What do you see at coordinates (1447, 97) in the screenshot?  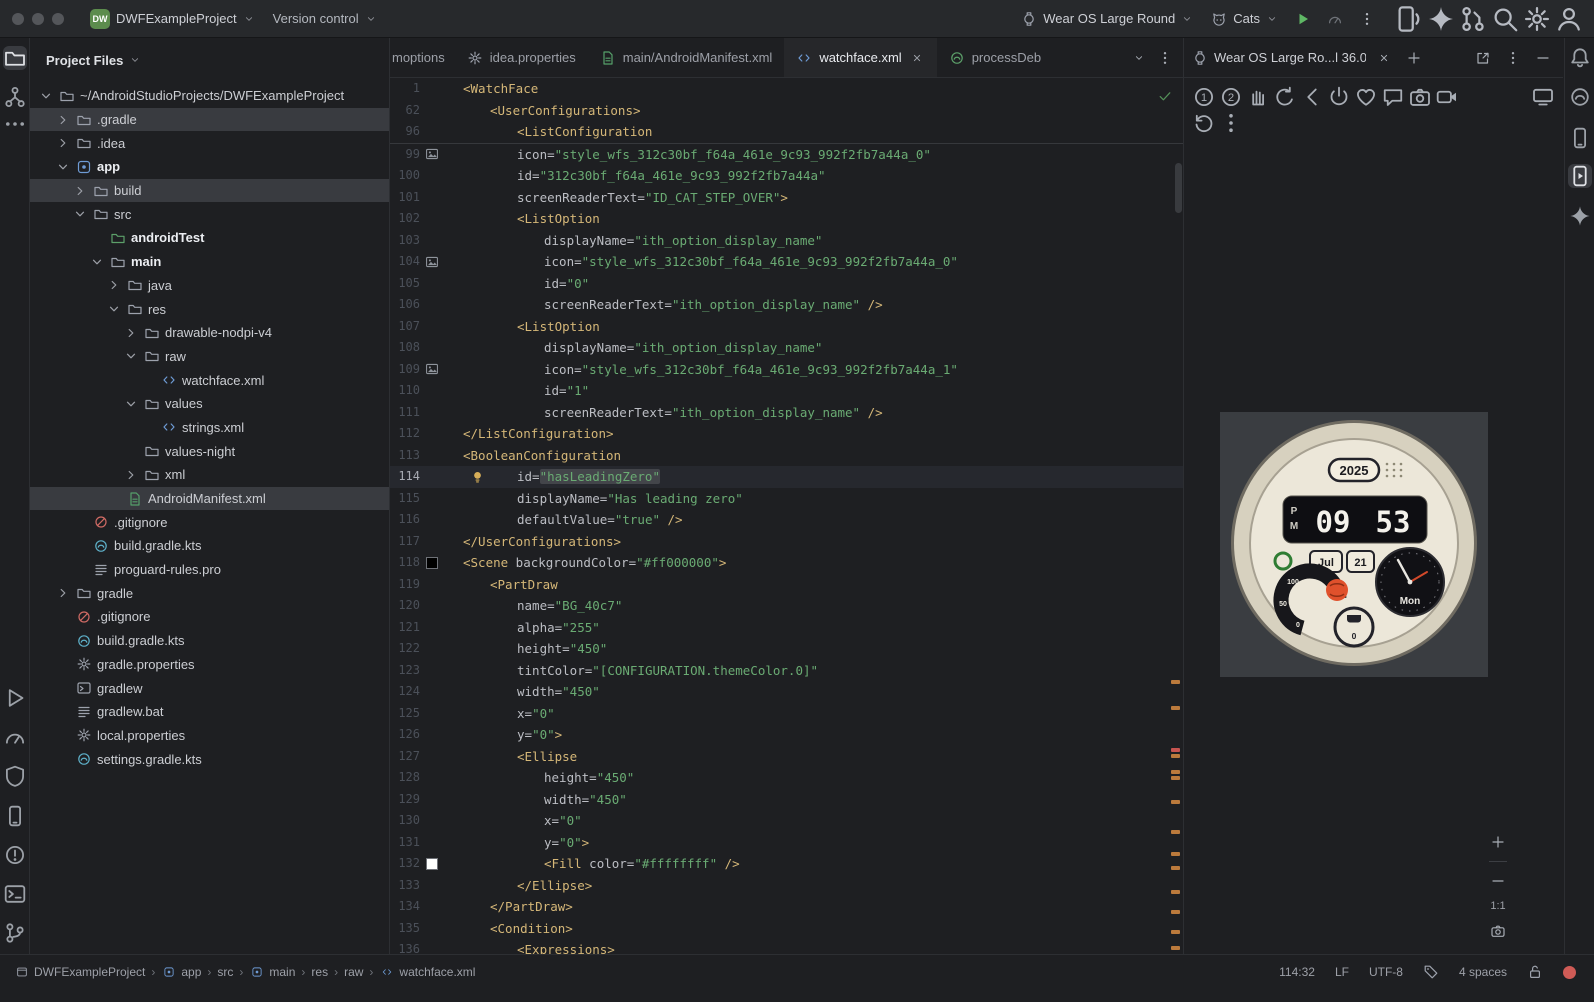 I see `screen-record-button` at bounding box center [1447, 97].